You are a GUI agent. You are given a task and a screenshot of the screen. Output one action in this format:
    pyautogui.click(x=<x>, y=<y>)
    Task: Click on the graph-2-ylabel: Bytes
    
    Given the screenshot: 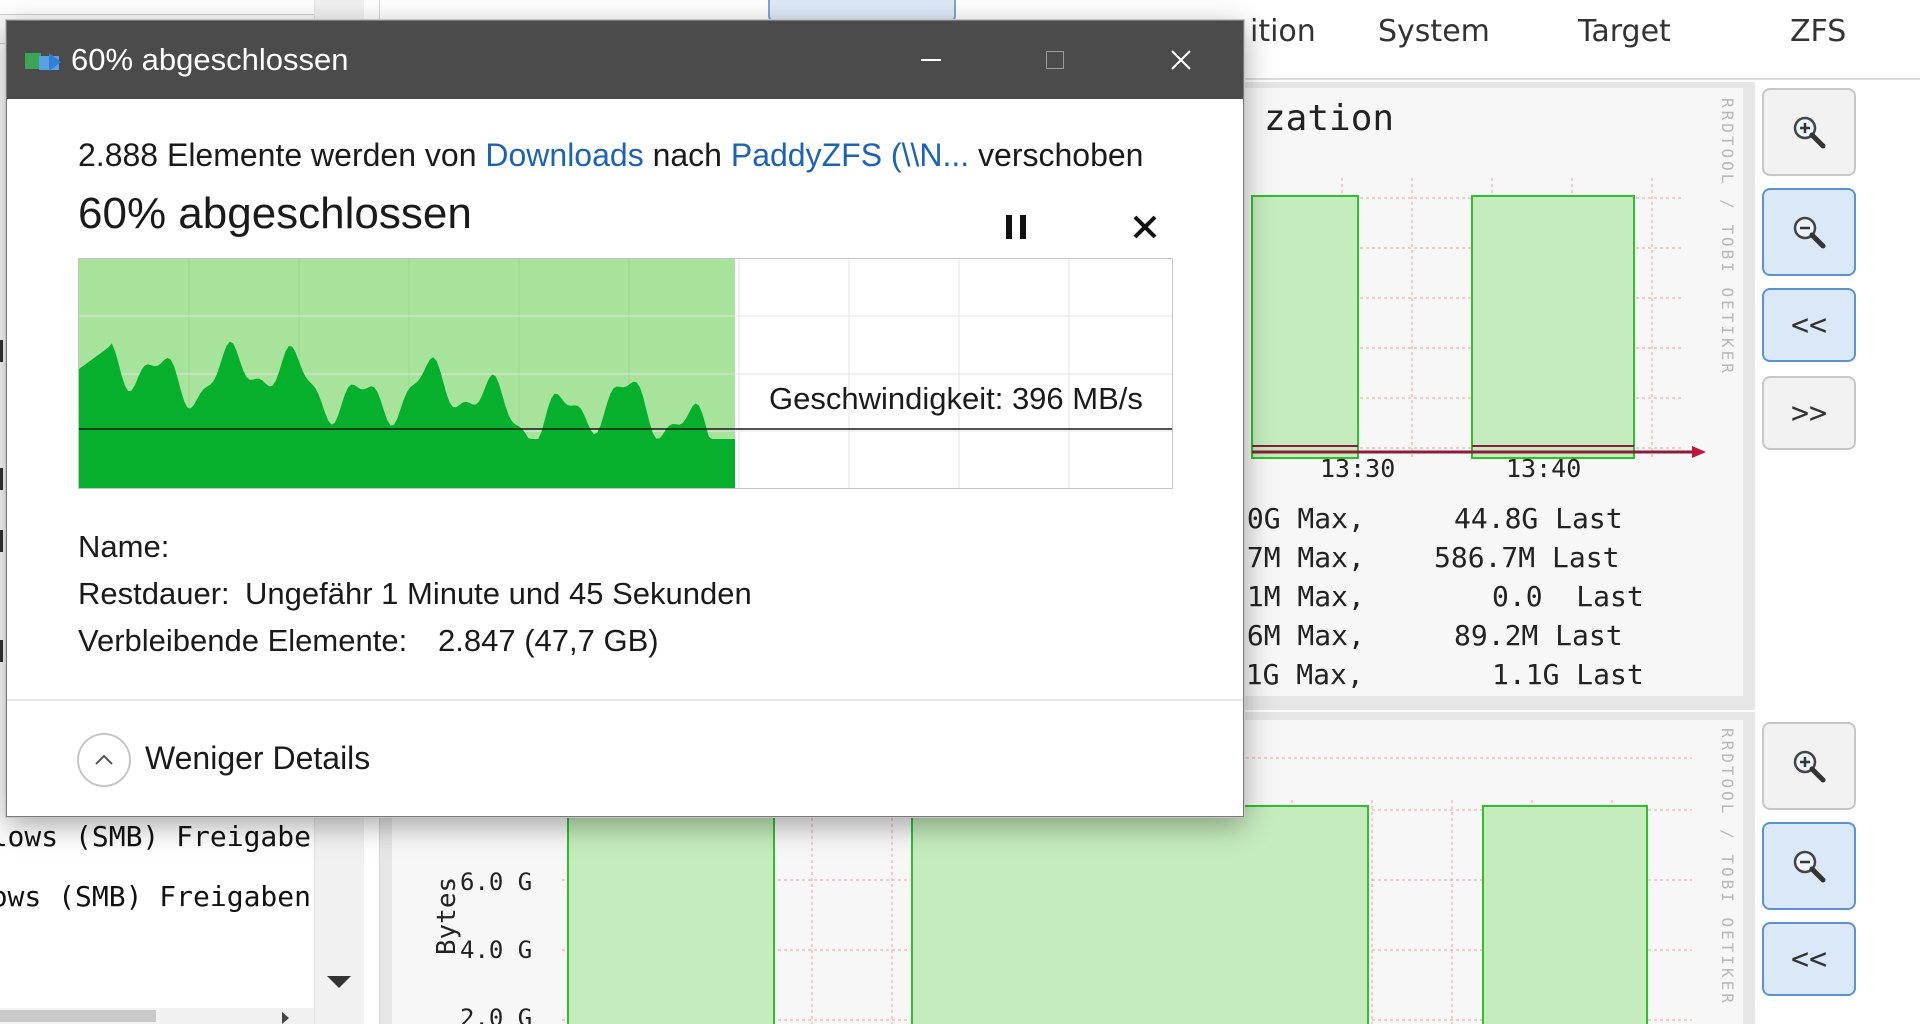 What is the action you would take?
    pyautogui.click(x=447, y=916)
    